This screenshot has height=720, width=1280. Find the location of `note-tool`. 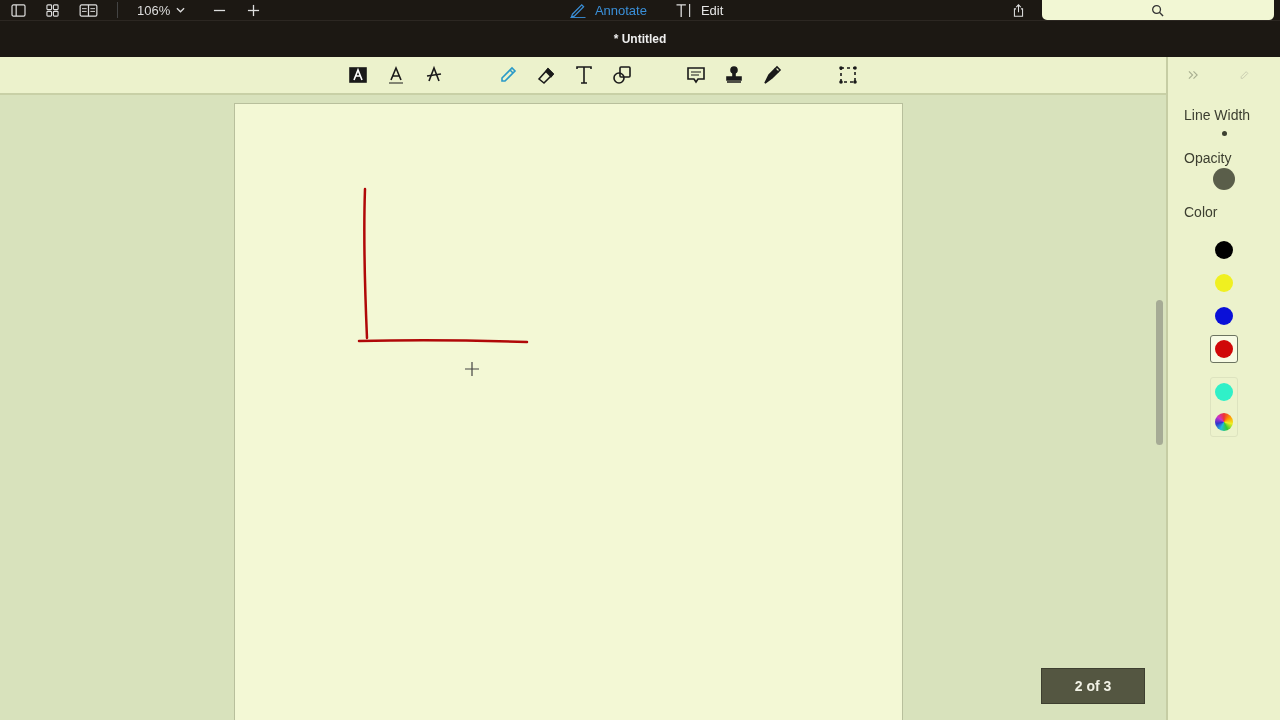

note-tool is located at coordinates (696, 75).